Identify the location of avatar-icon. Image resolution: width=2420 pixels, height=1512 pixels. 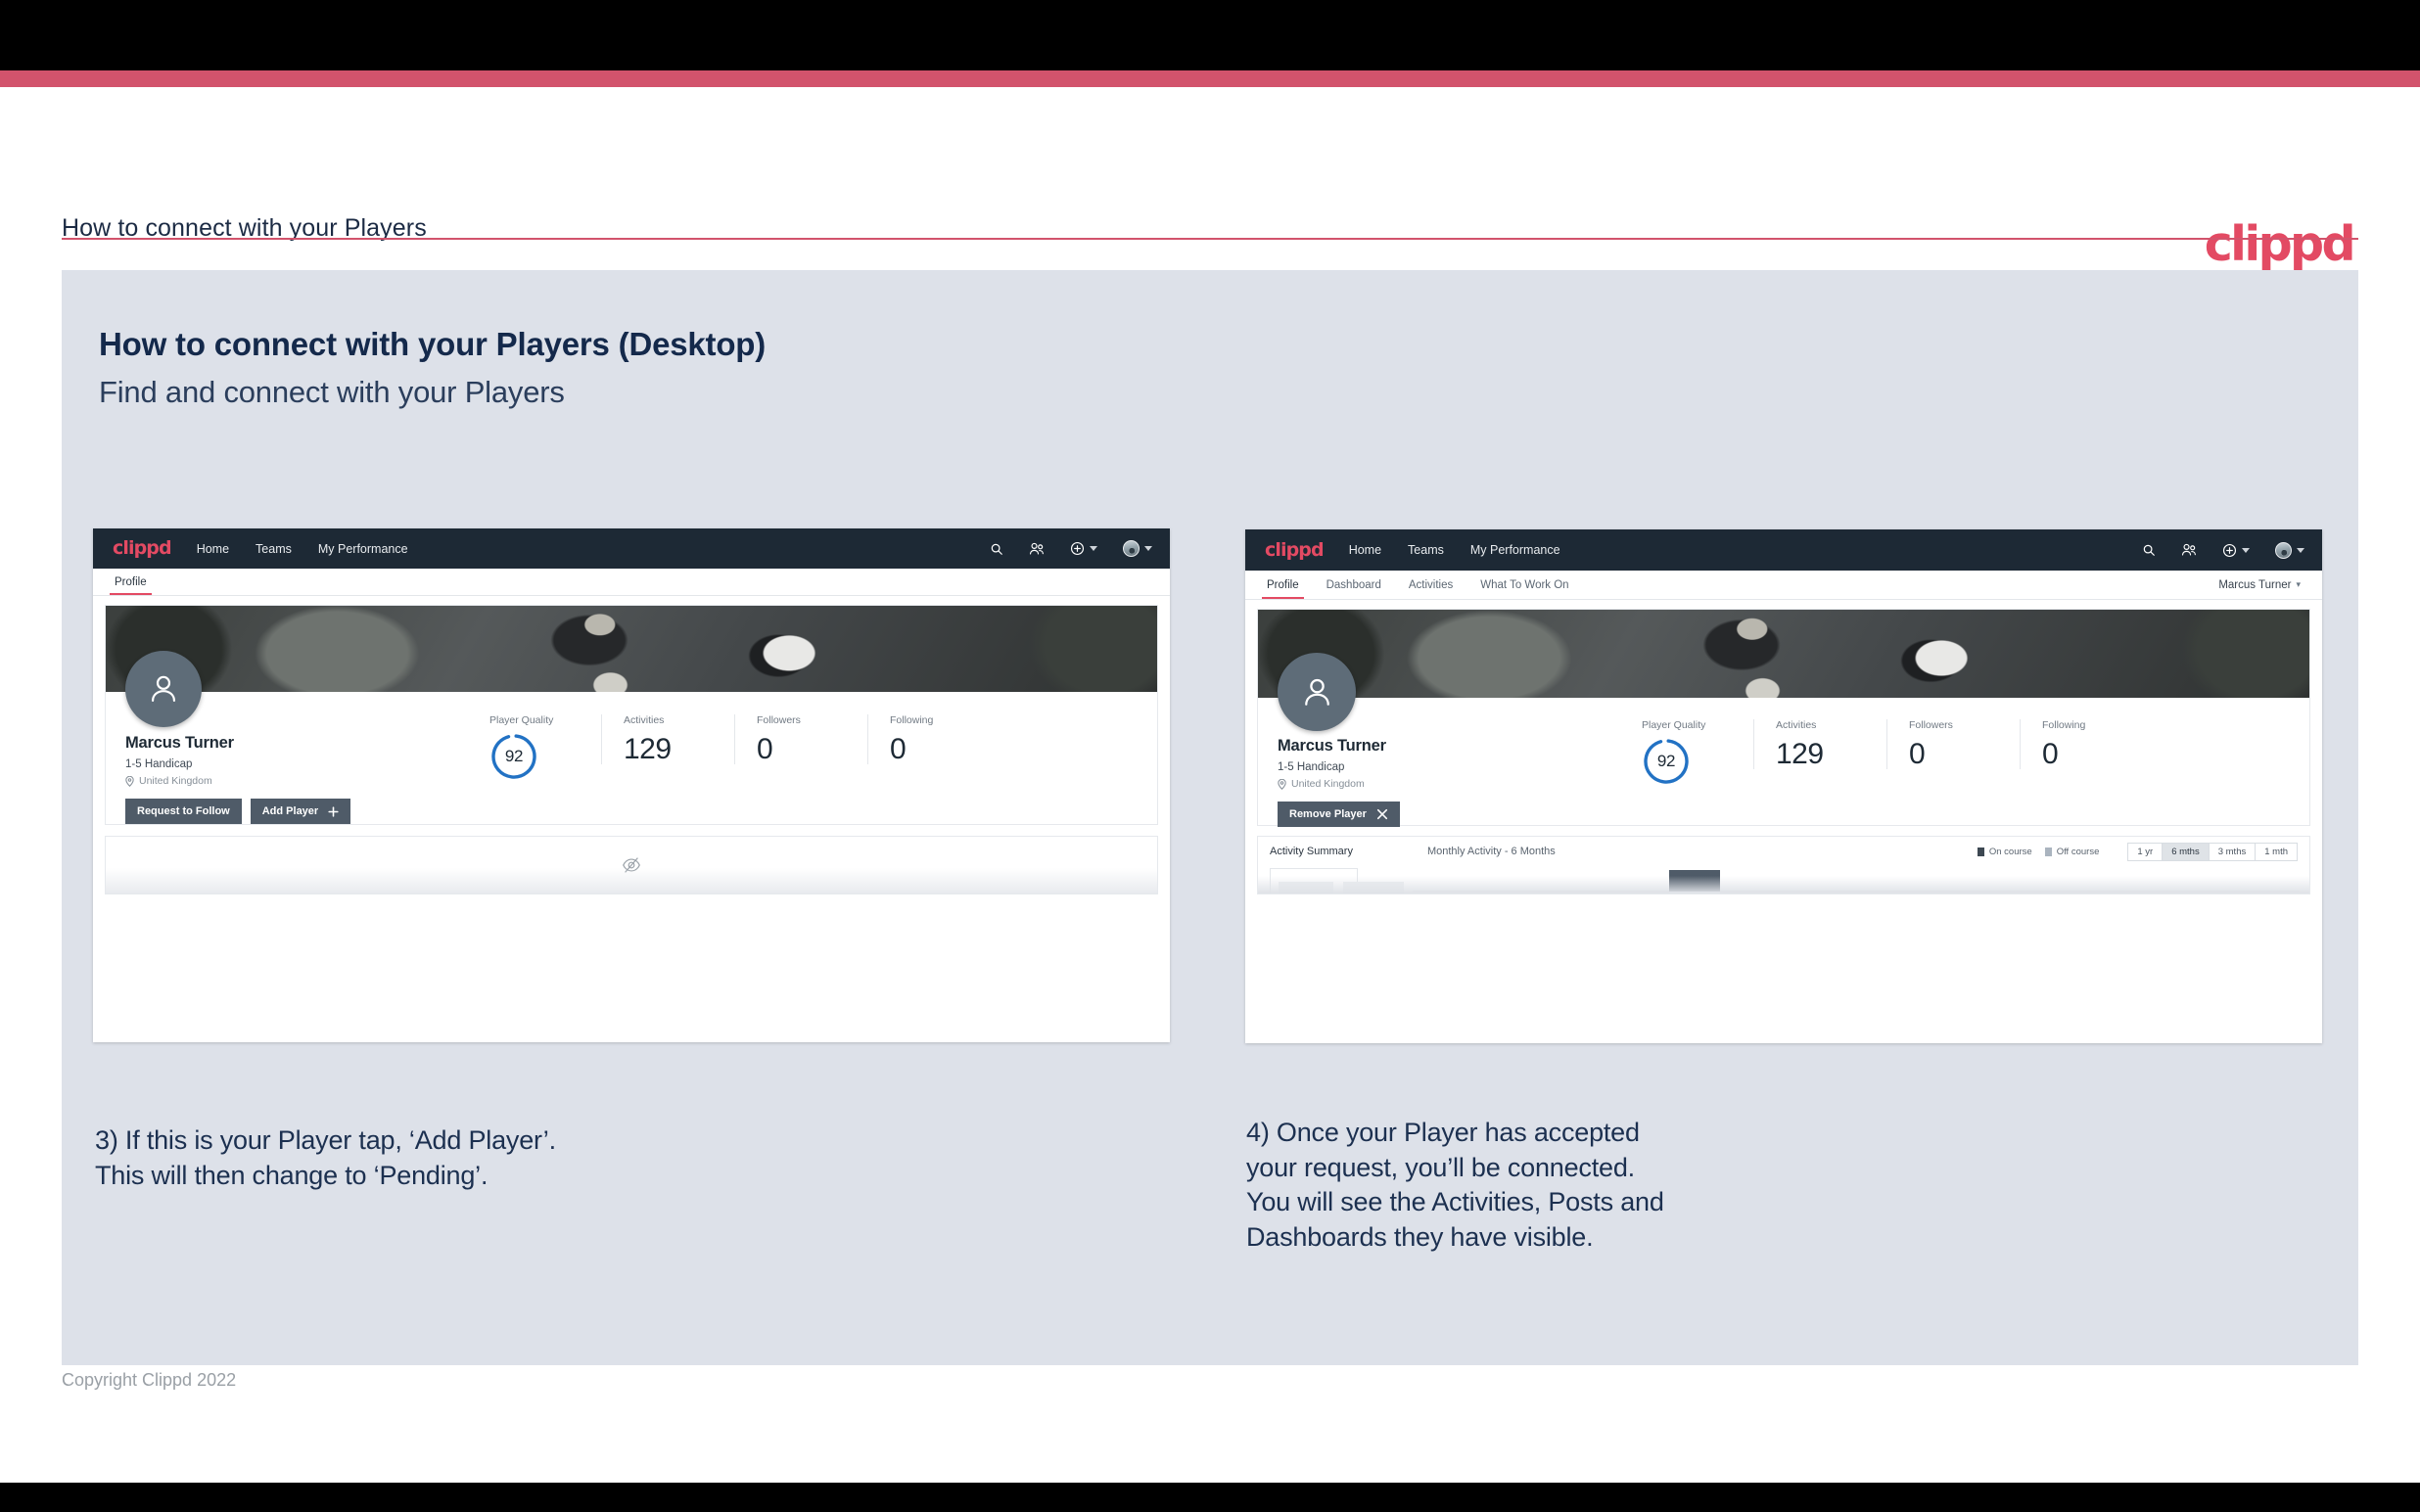
(1131, 548).